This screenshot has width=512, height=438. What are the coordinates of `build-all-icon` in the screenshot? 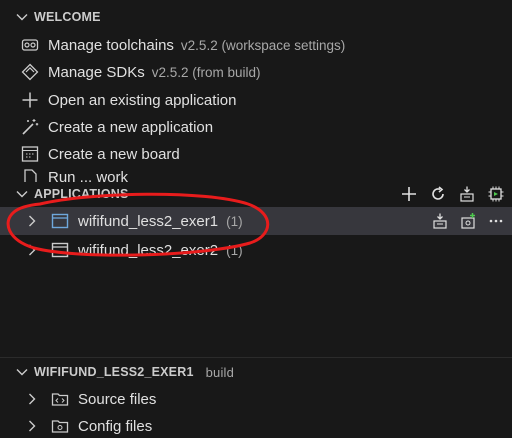 It's located at (467, 194).